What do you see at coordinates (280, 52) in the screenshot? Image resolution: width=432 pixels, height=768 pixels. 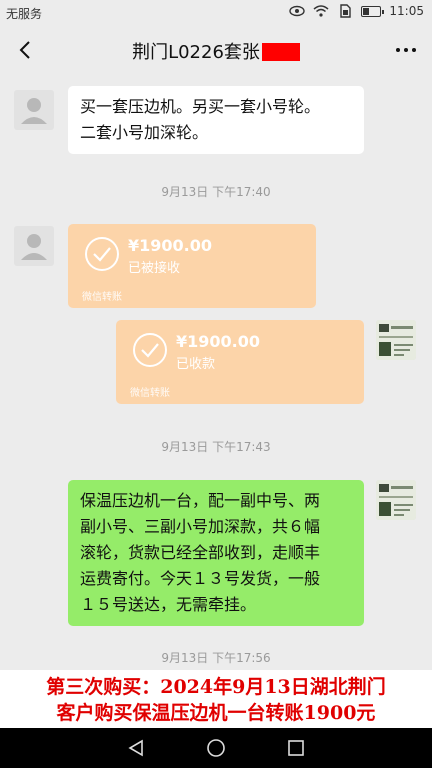 I see `redaction-block` at bounding box center [280, 52].